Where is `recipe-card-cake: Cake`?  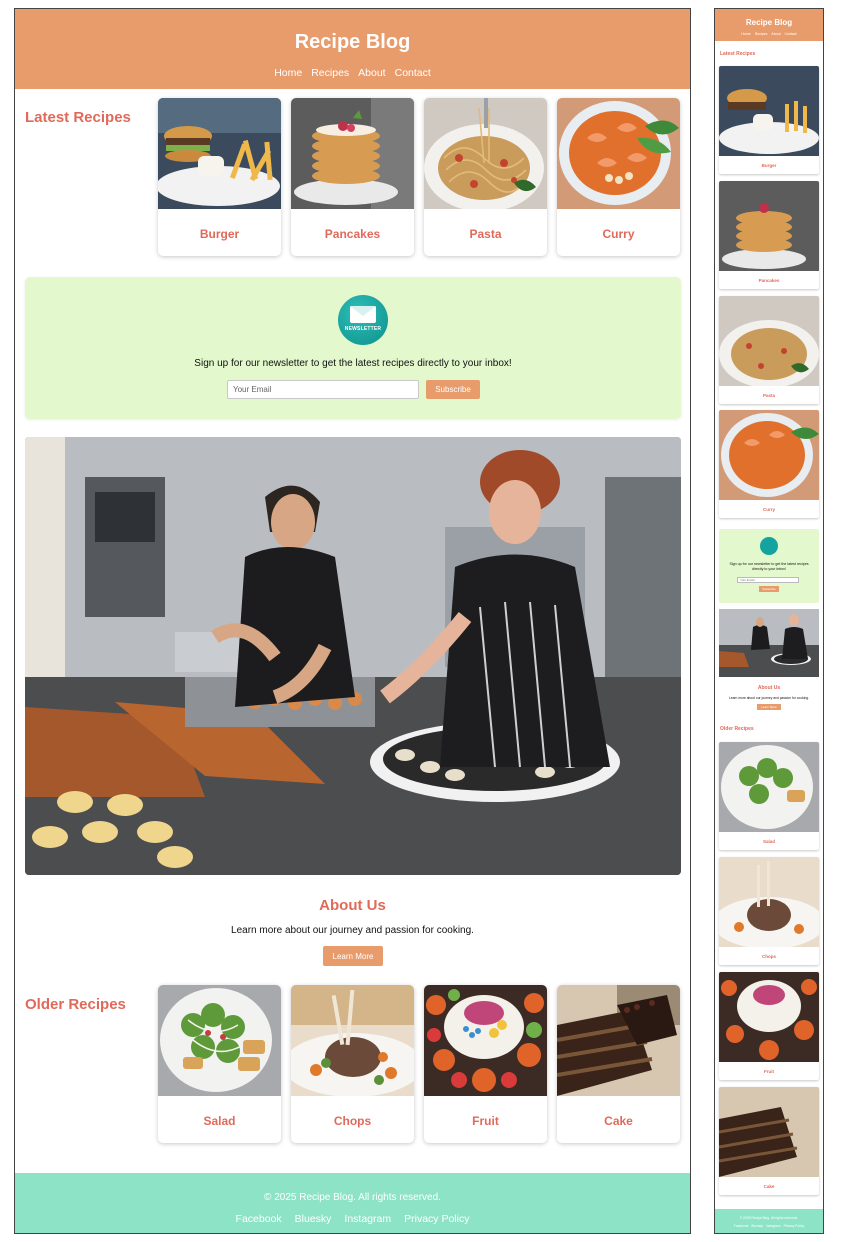
recipe-card-cake: Cake is located at coordinates (618, 1064).